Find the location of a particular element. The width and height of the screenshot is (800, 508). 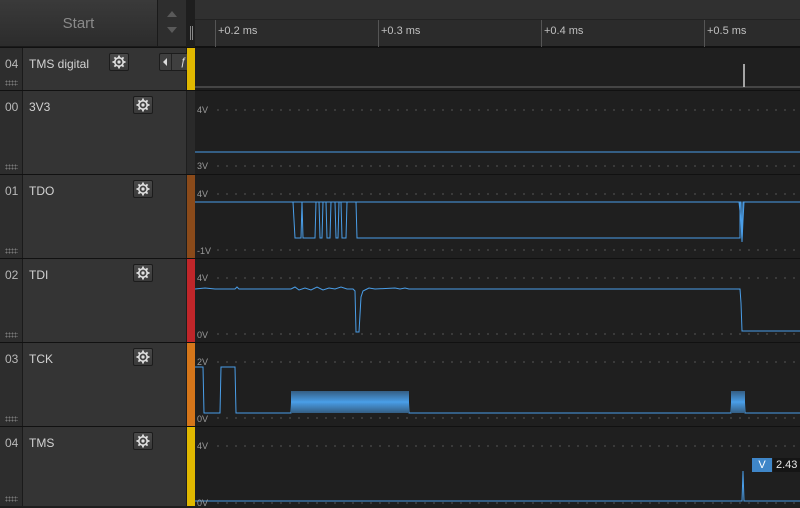

axis-top-label: 2V is located at coordinates (203, 362).